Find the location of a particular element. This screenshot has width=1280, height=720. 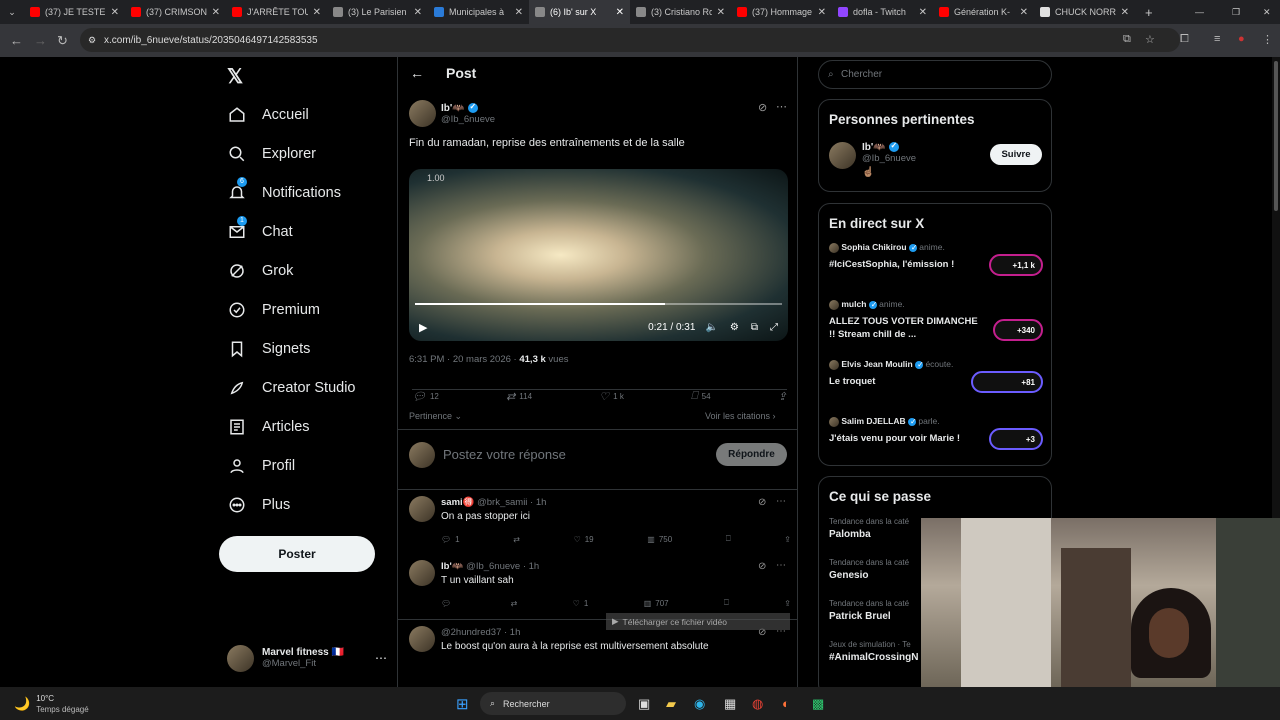

tab-list-button: ⌄ is located at coordinates (12, 12).